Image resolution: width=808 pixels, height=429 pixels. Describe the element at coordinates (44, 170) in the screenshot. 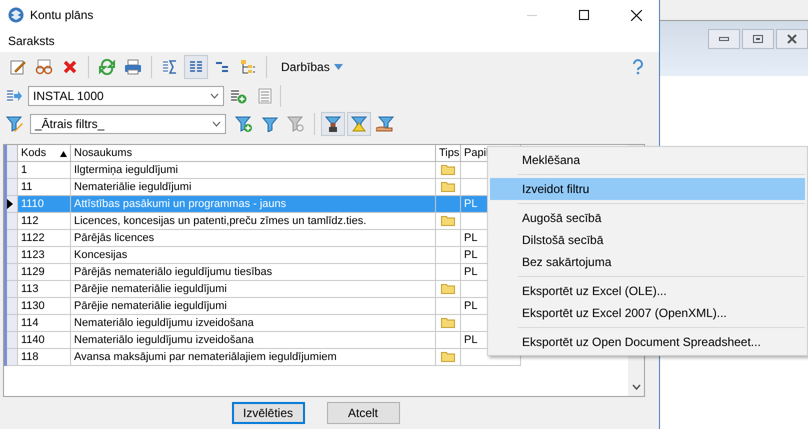

I see `code-cell: 1` at that location.